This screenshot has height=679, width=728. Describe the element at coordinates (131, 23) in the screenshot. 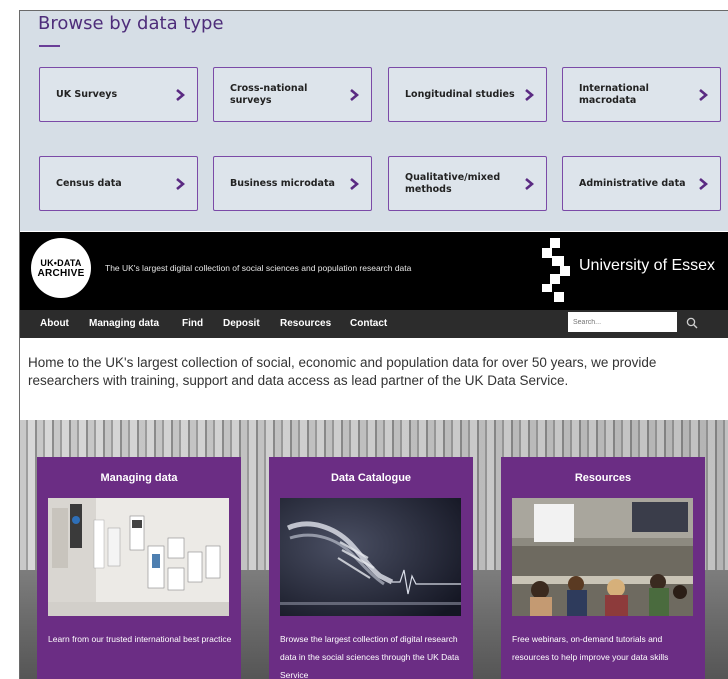

I see `browse-title: Browse by data type` at that location.